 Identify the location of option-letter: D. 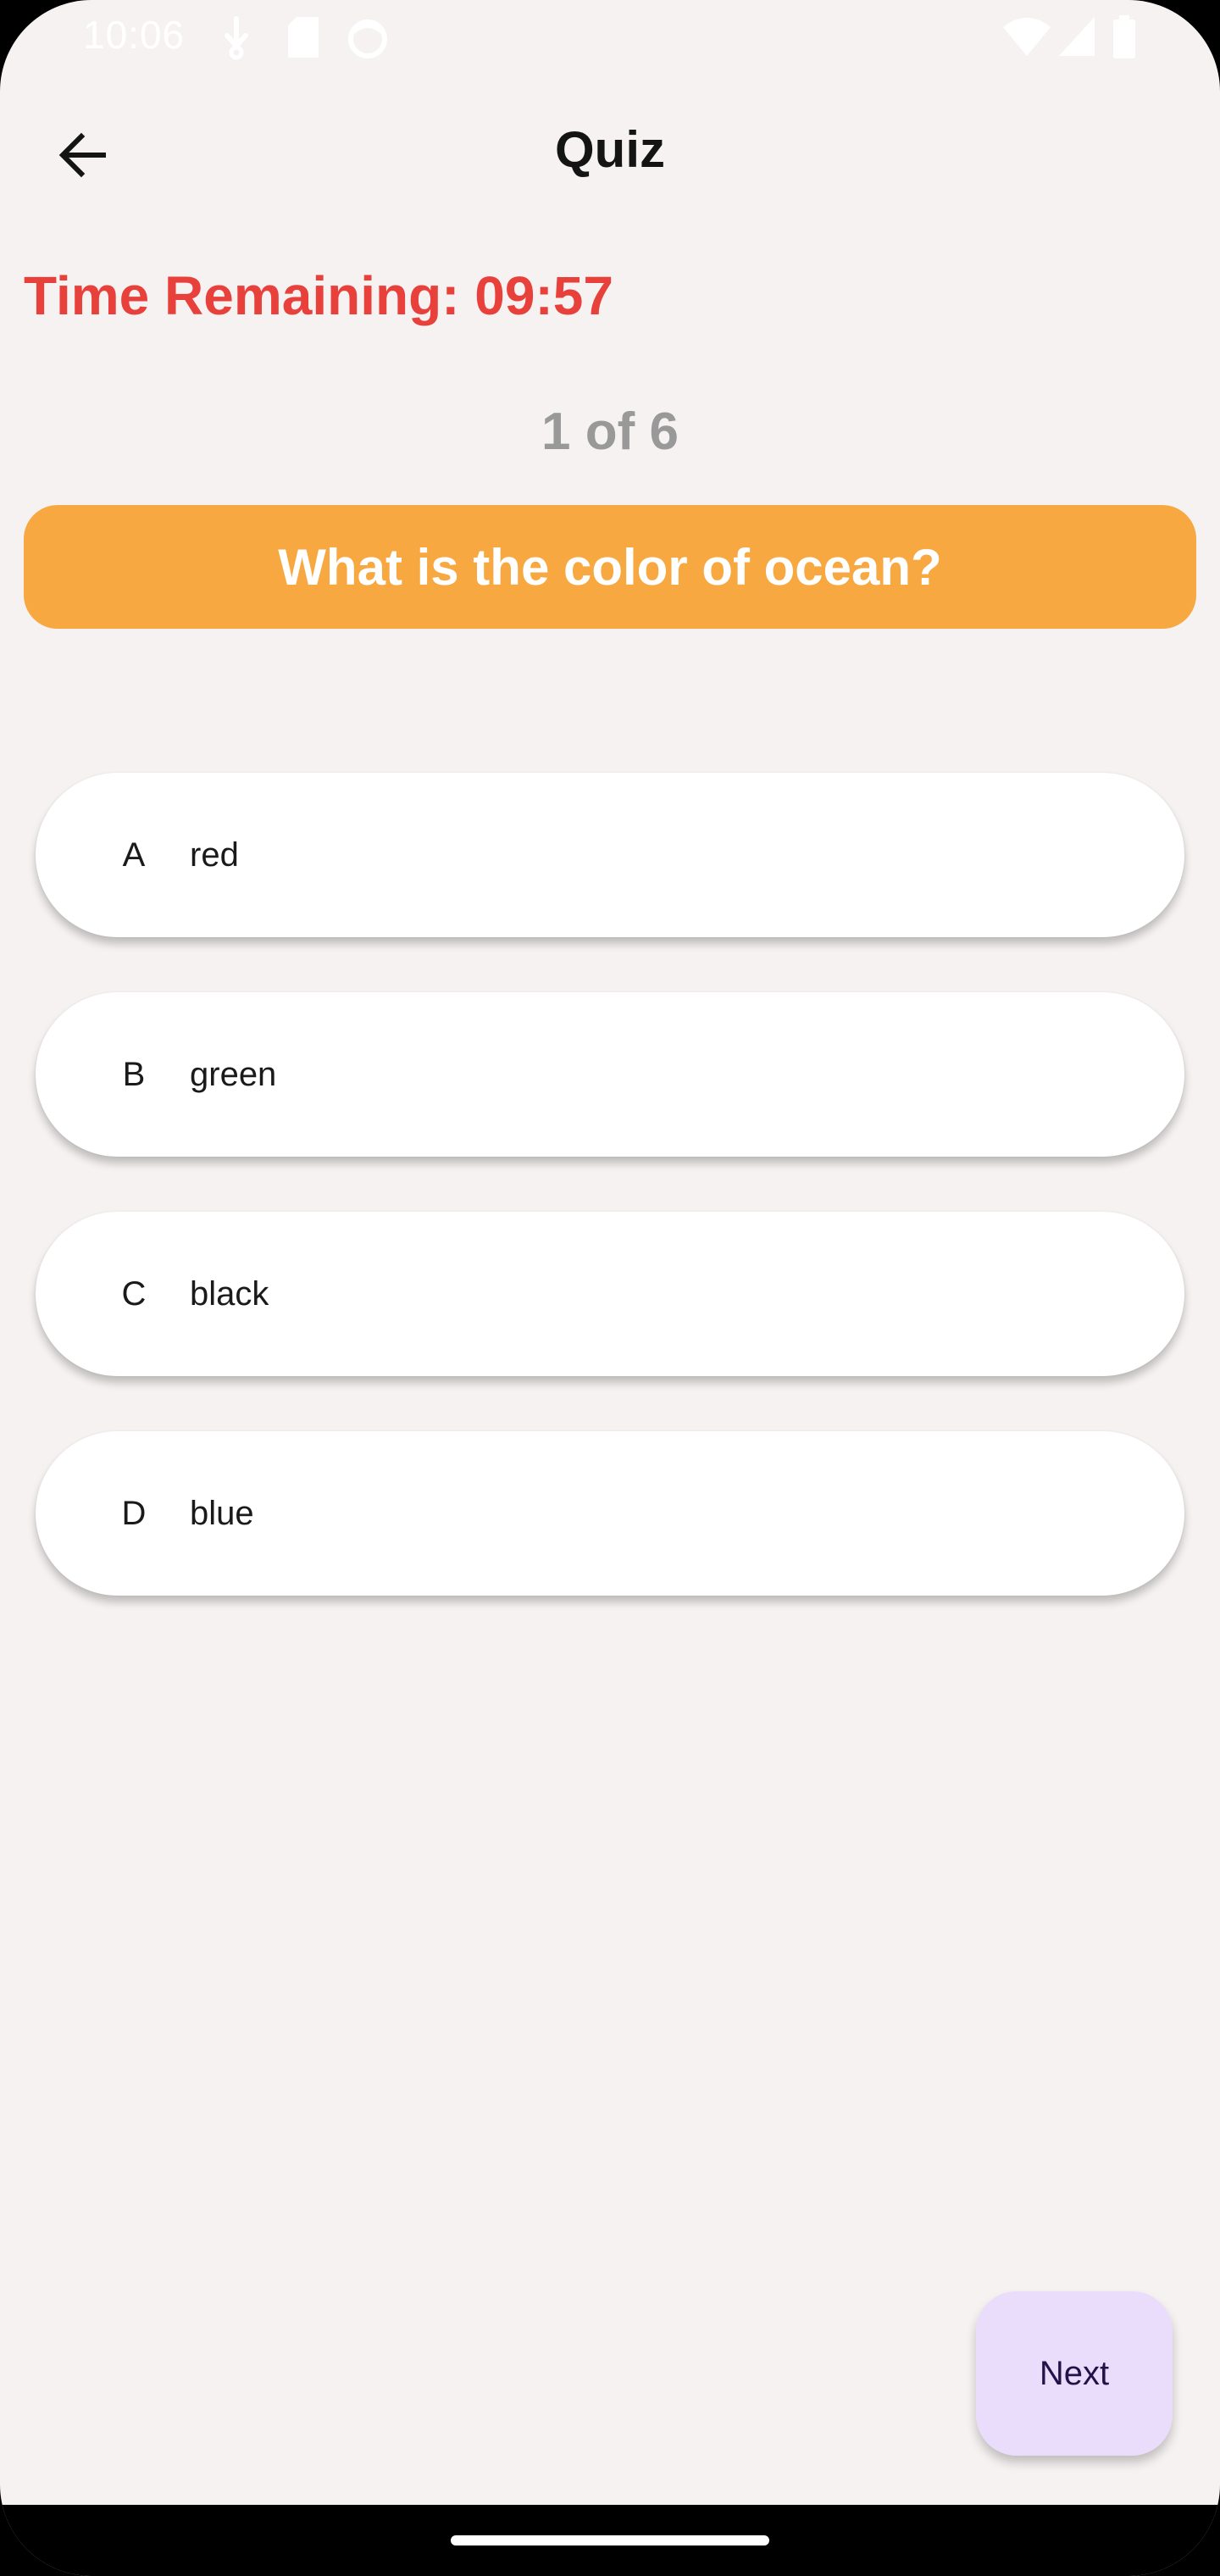
(134, 1513).